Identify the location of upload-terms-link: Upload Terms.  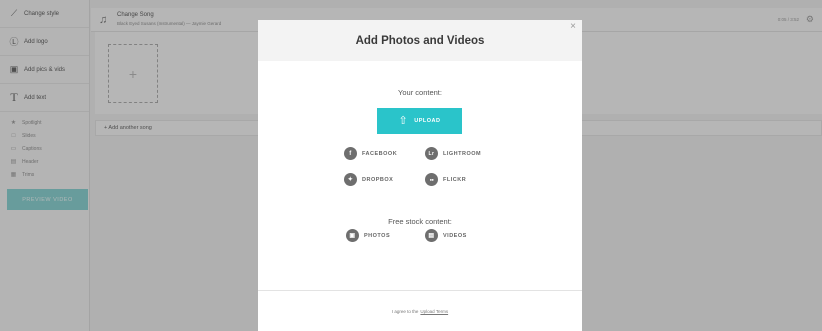
(434, 311).